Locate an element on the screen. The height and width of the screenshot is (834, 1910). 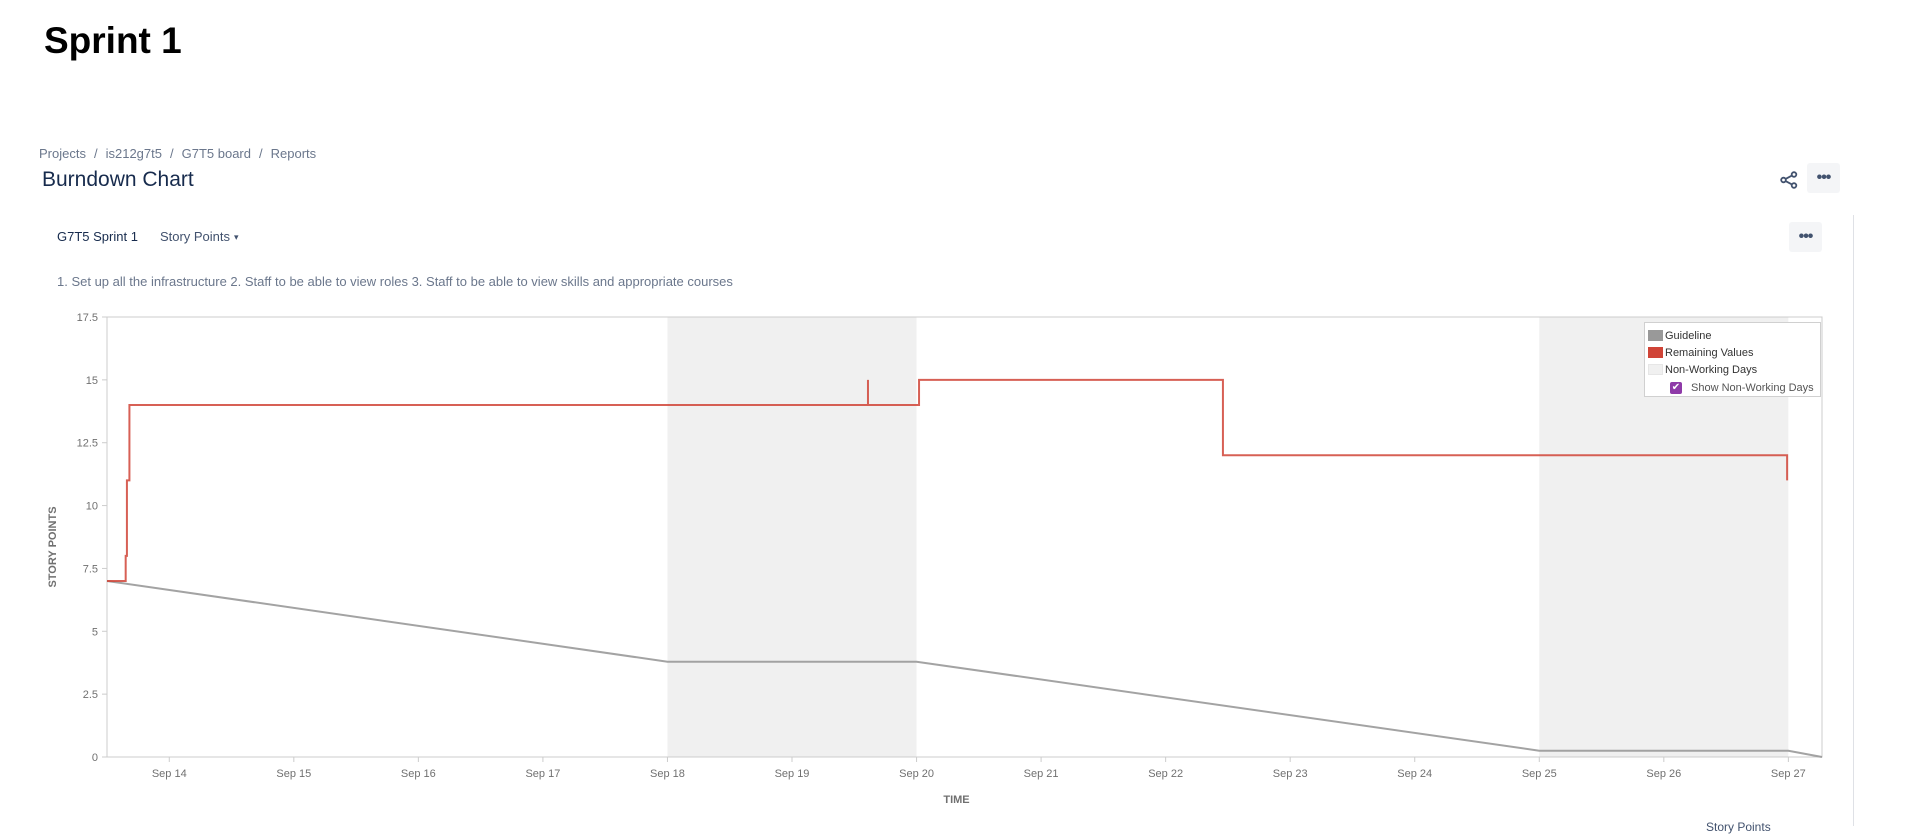
y-tick-label: 17.5 is located at coordinates (87, 318).